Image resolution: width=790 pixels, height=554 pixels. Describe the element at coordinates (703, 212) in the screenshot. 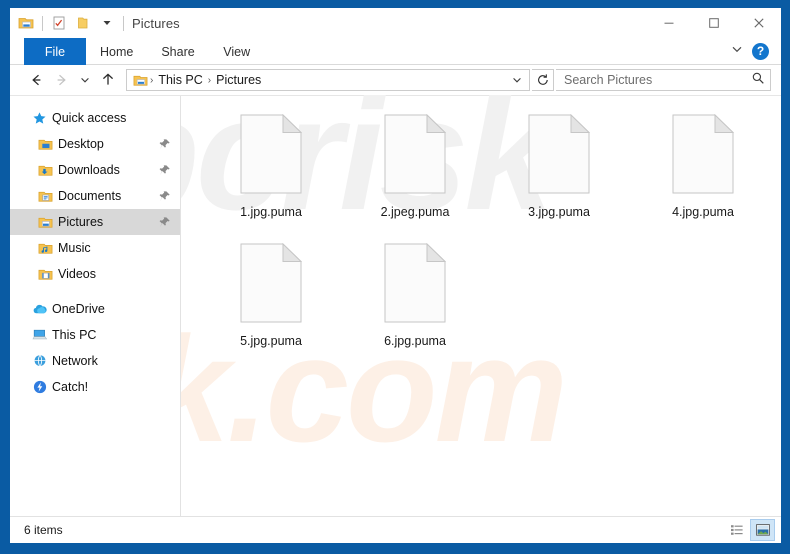

I see `file-name: 4.jpg.puma` at that location.